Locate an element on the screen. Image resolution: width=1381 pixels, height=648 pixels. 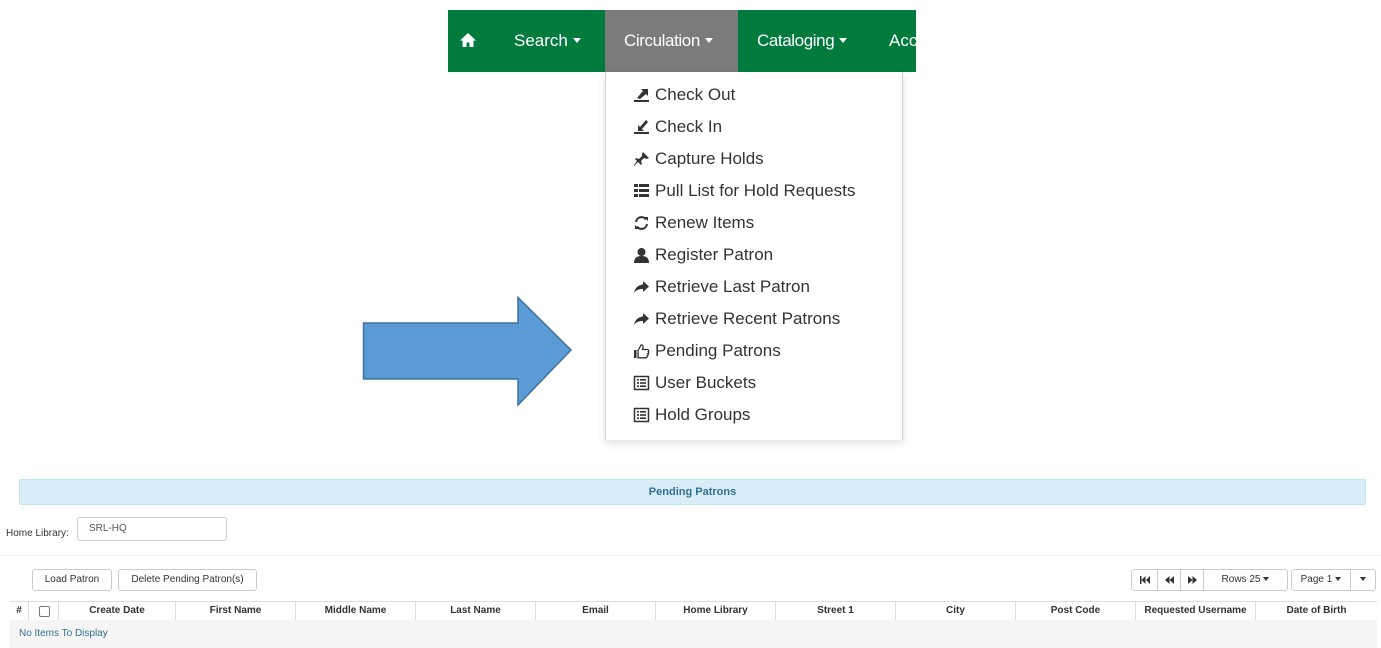
rows-per-page-dropdown: Rows 25 is located at coordinates (1245, 580).